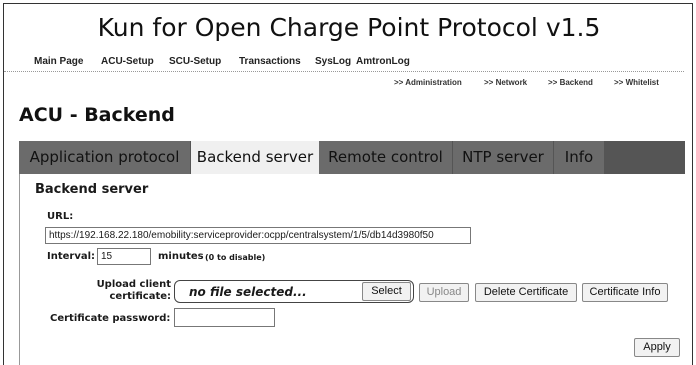 The image size is (696, 365). I want to click on certificate-info-button: Certificate Info, so click(625, 292).